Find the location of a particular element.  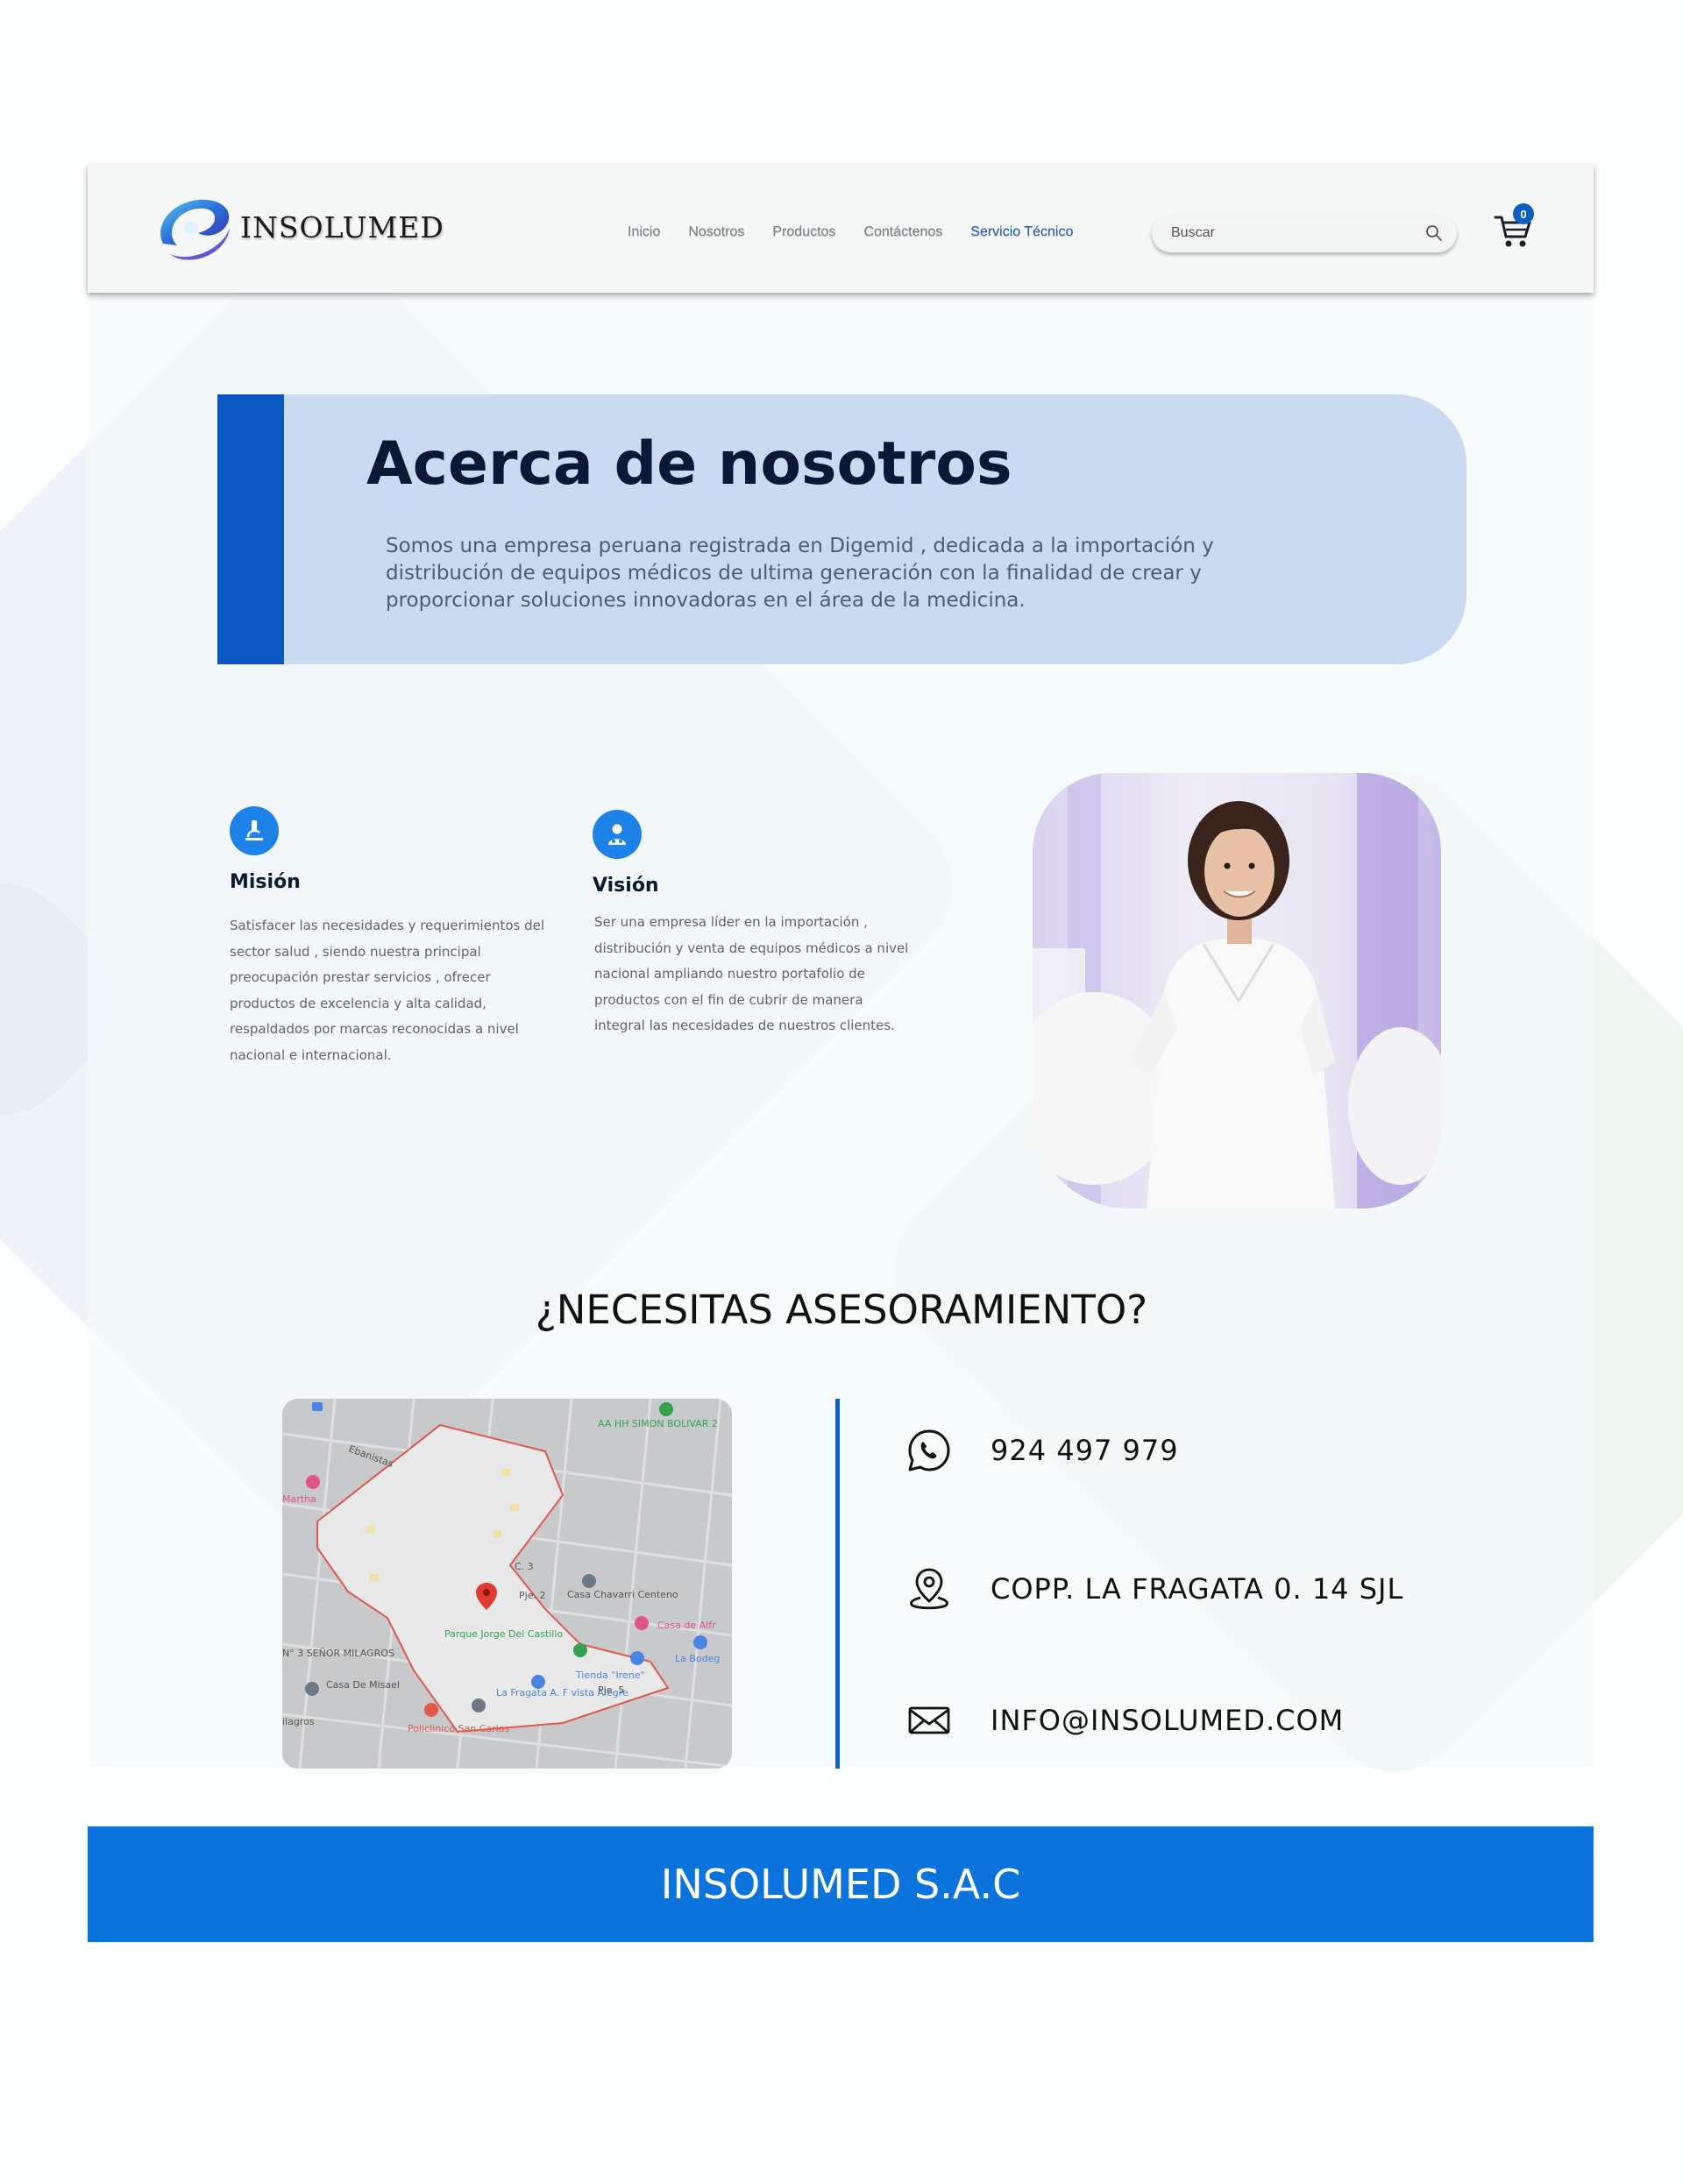

map-label: Parque Jorge Del Castillo is located at coordinates (503, 1634).